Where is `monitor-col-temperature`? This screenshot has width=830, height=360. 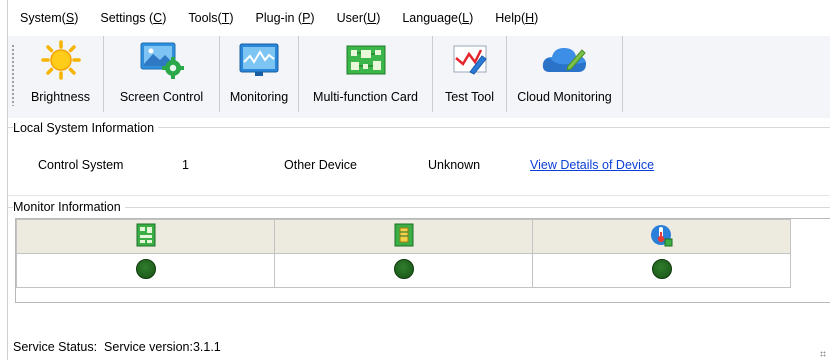 monitor-col-temperature is located at coordinates (661, 236).